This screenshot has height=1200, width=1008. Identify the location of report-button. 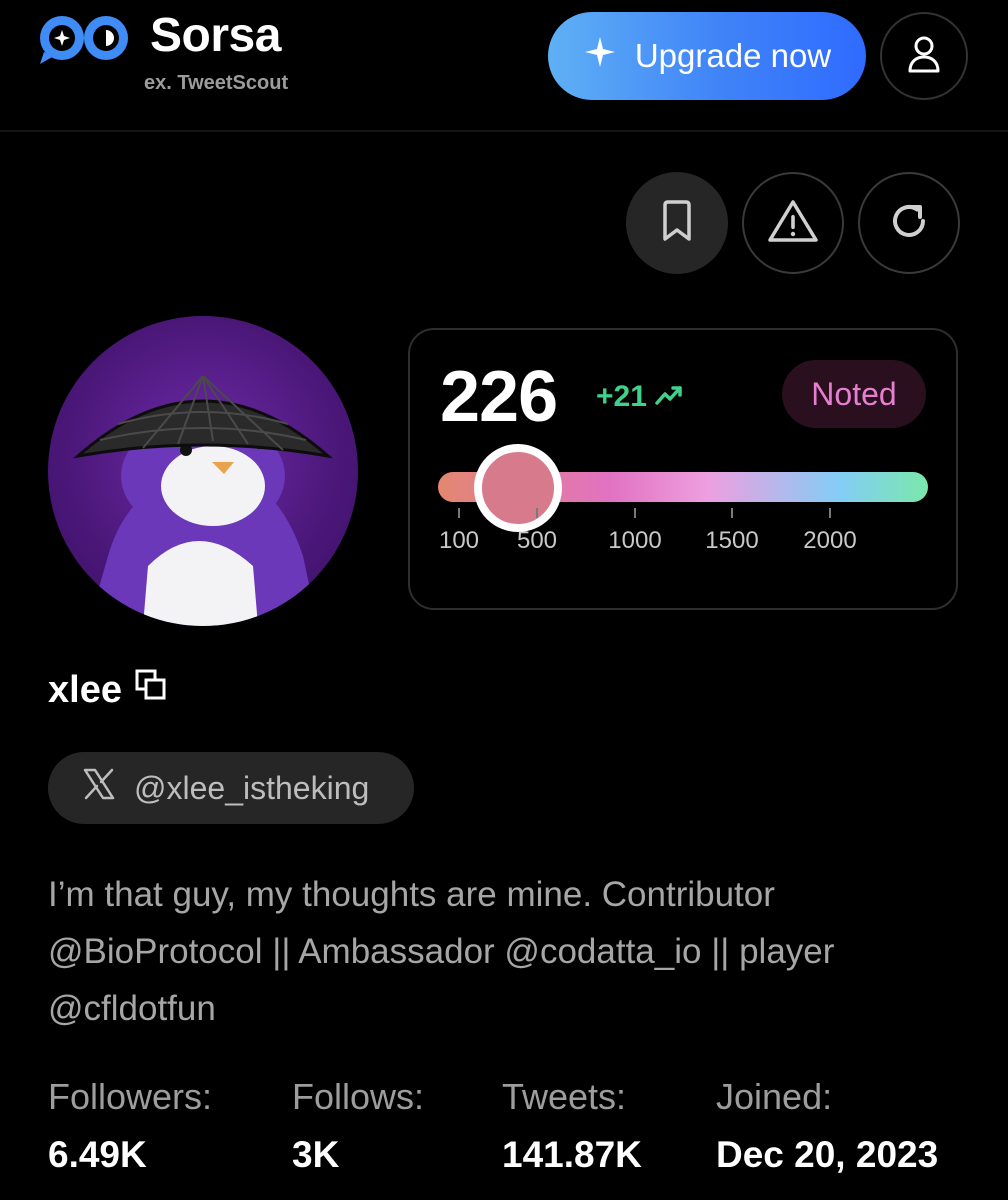
(793, 223).